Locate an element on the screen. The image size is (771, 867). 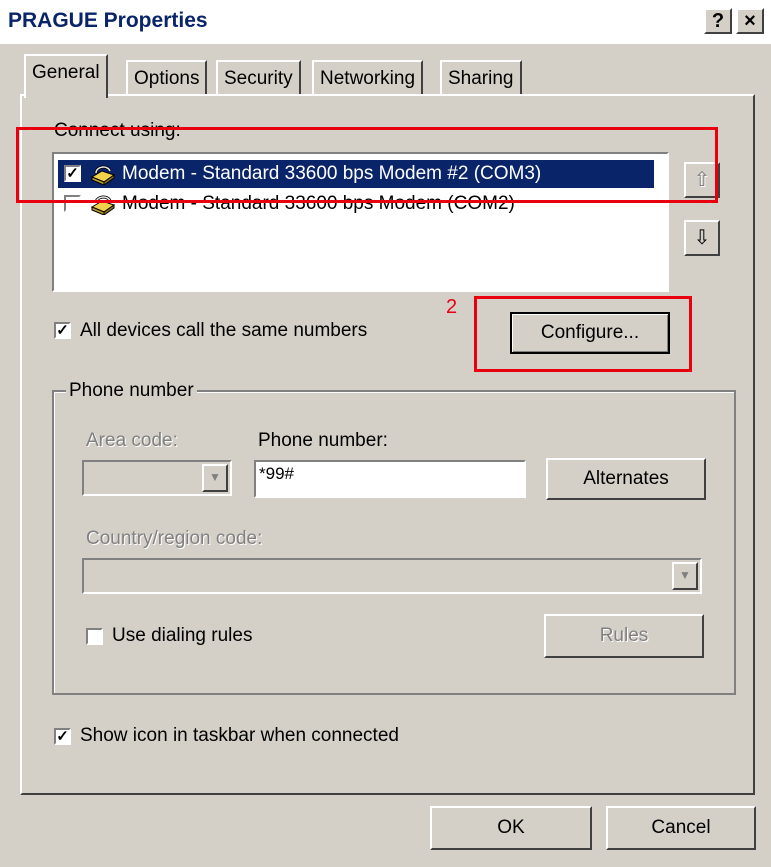
ok-button: OK is located at coordinates (511, 828).